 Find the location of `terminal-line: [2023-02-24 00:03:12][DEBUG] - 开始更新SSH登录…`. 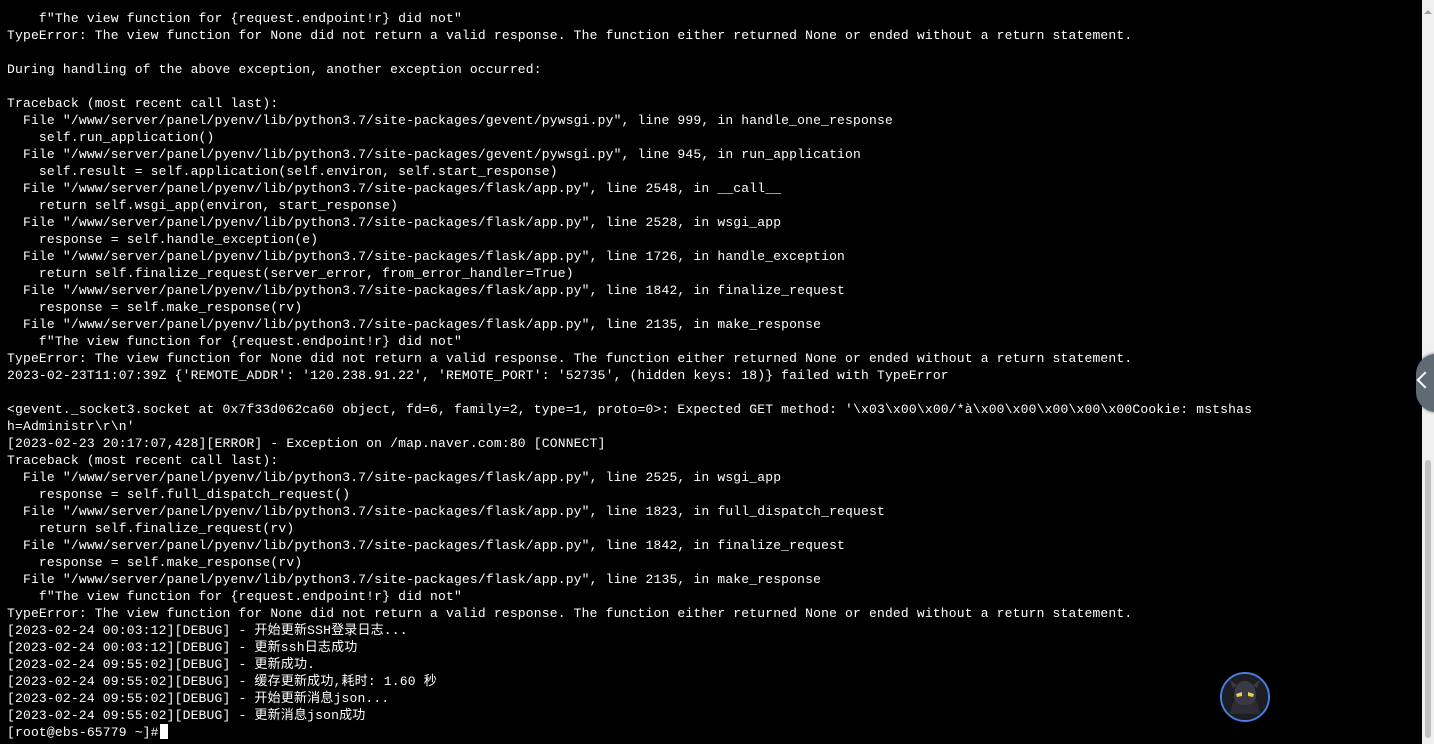

terminal-line: [2023-02-24 00:03:12][DEBUG] - 开始更新SSH登录… is located at coordinates (207, 630).